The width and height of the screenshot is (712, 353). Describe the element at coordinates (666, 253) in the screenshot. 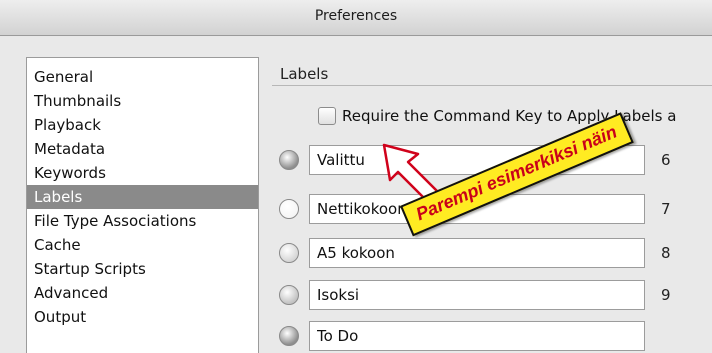

I see `label-shortcut-key: 8` at that location.